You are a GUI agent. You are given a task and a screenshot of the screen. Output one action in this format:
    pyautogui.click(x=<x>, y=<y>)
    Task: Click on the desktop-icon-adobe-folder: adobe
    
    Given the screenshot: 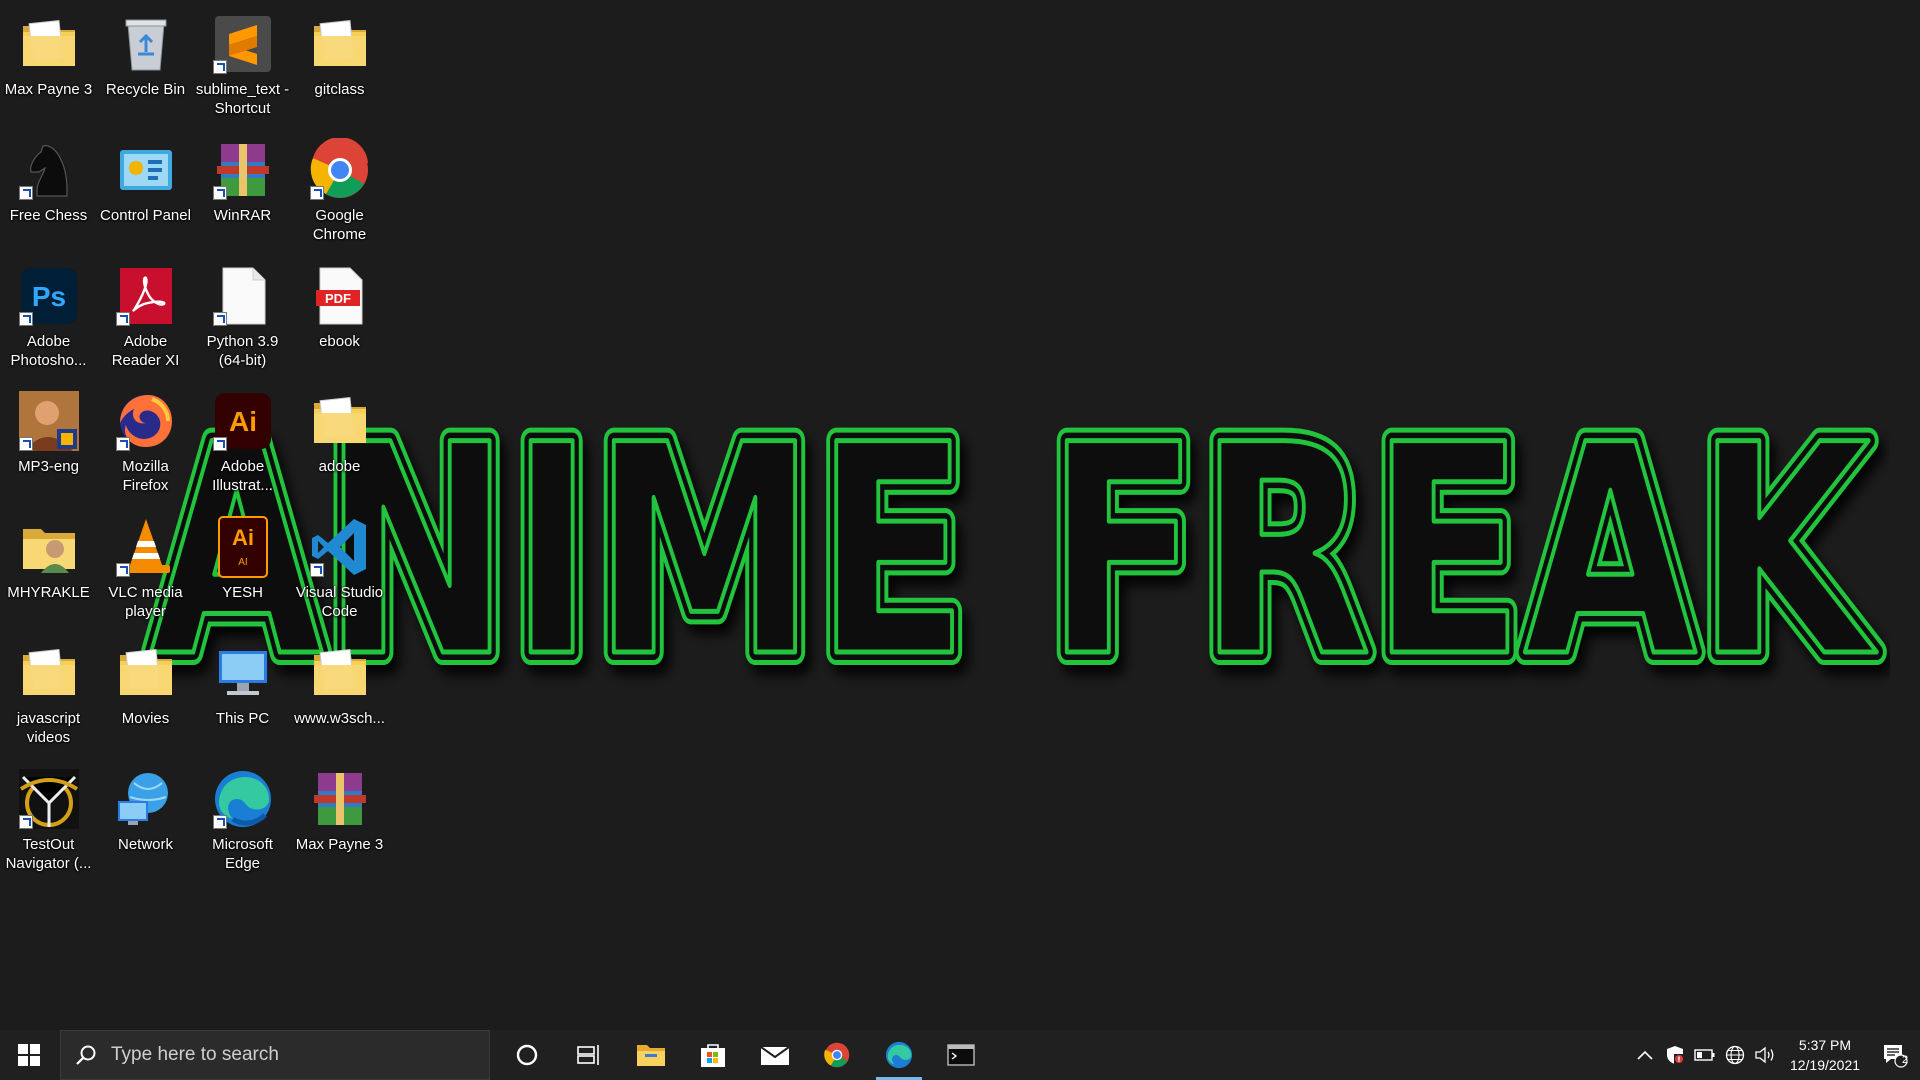 What is the action you would take?
    pyautogui.click(x=339, y=442)
    